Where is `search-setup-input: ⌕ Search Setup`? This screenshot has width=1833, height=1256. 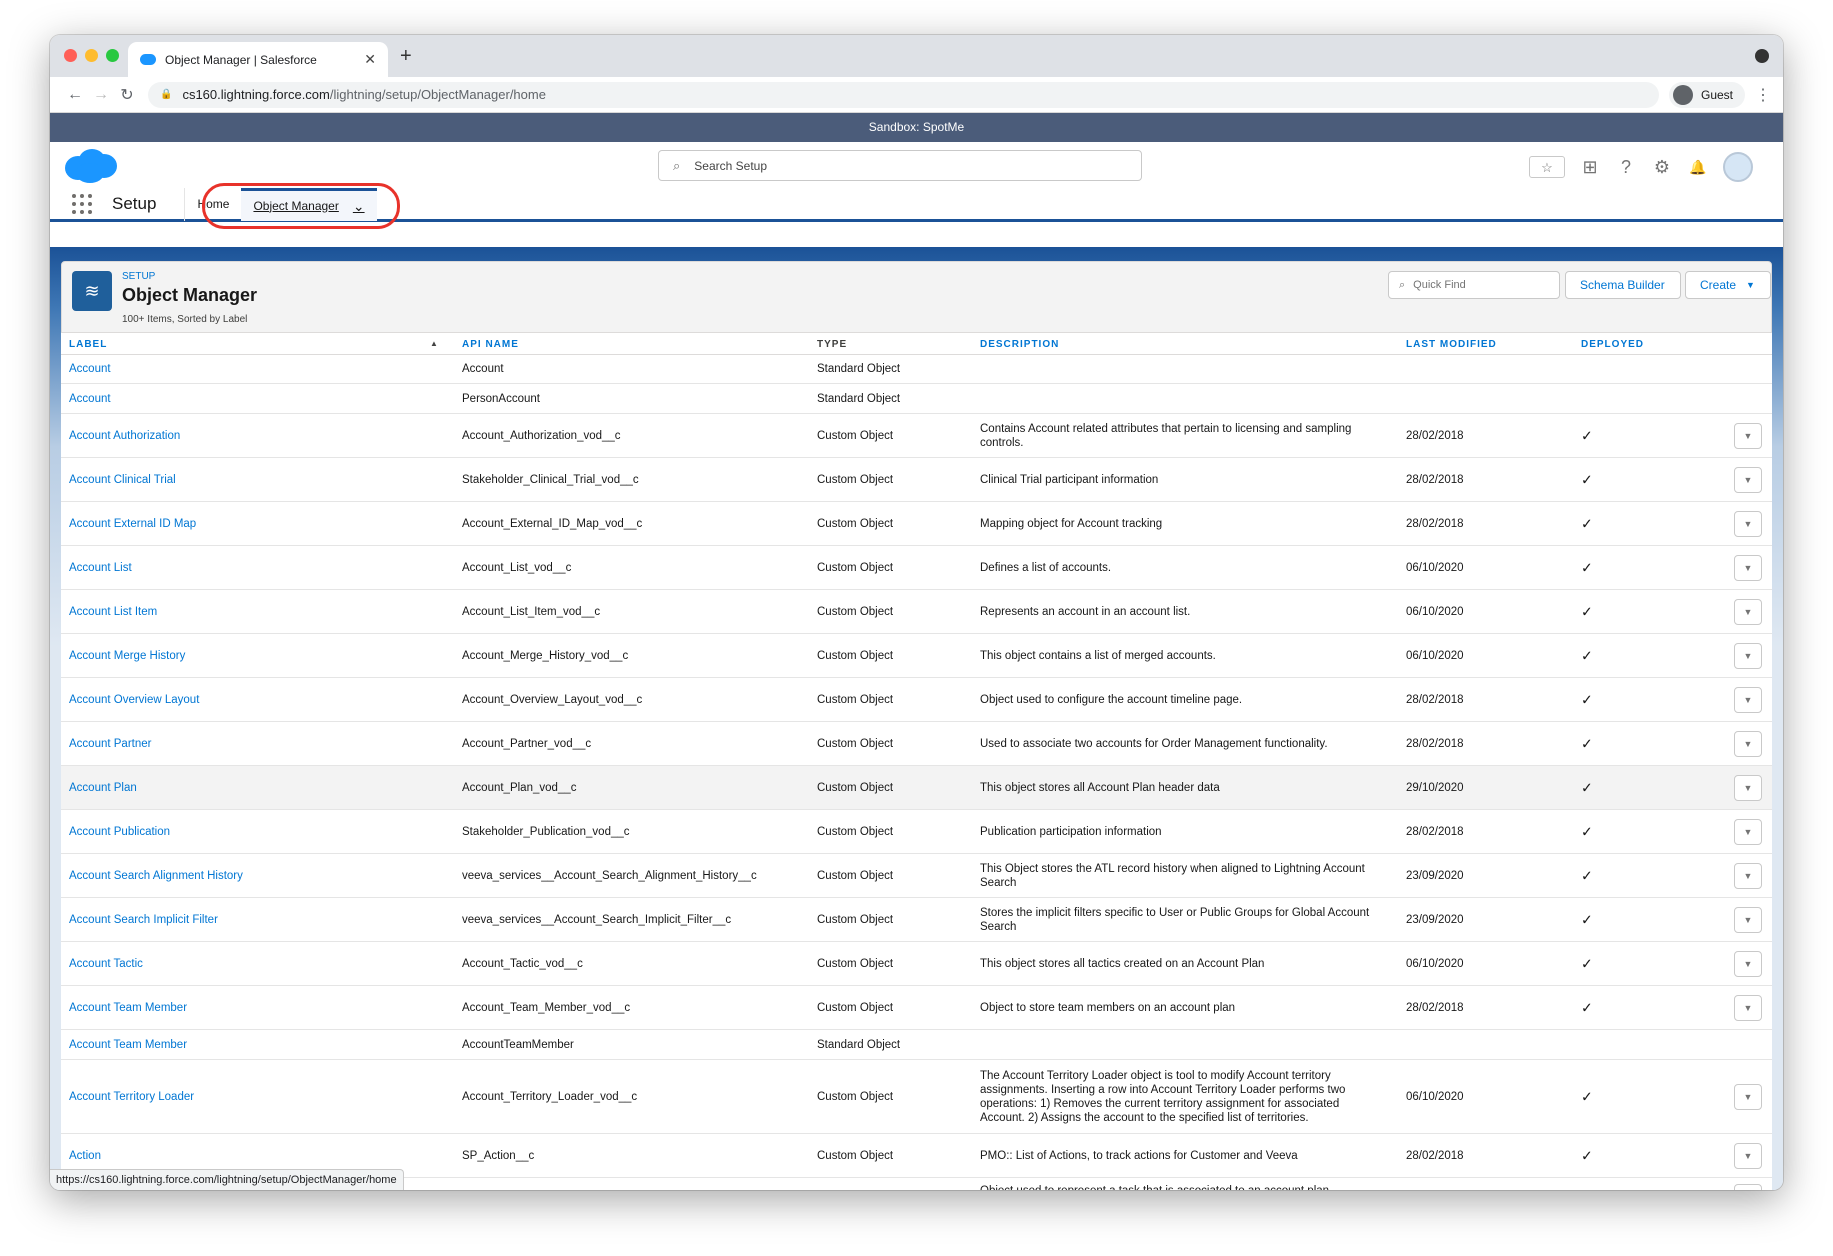 search-setup-input: ⌕ Search Setup is located at coordinates (900, 165).